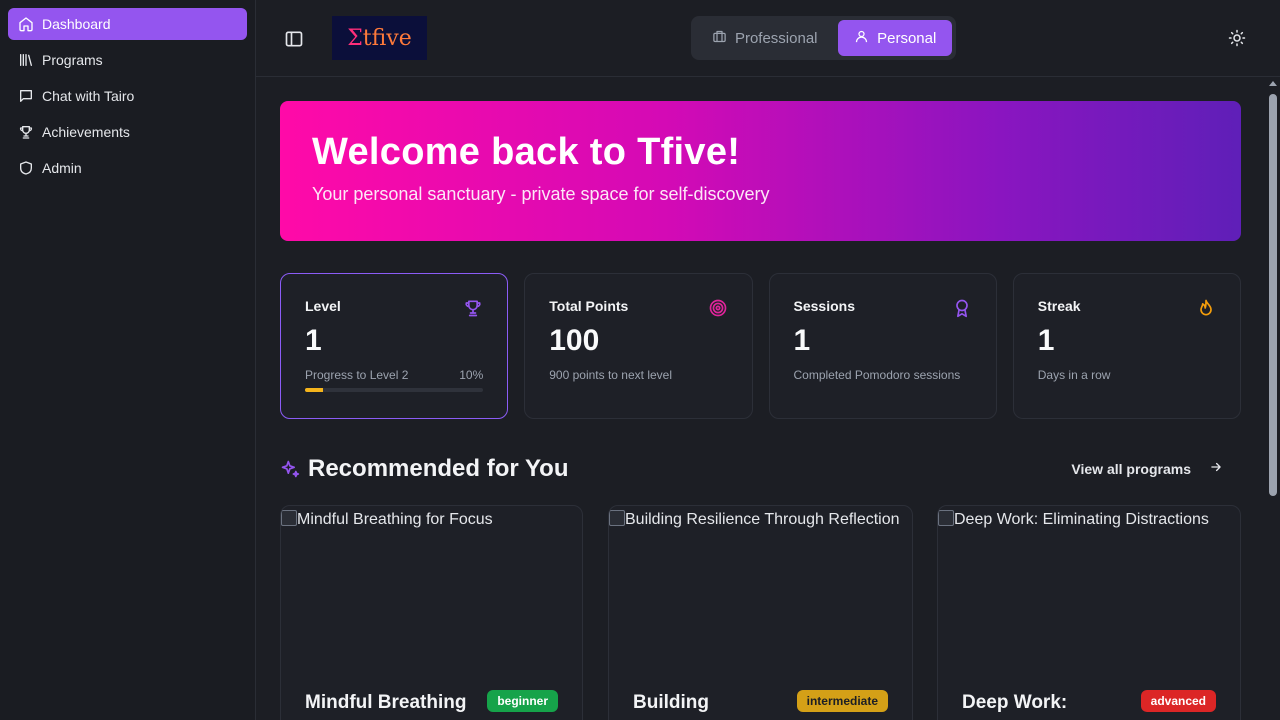  What do you see at coordinates (355, 38) in the screenshot?
I see `logo-mark: Σ` at bounding box center [355, 38].